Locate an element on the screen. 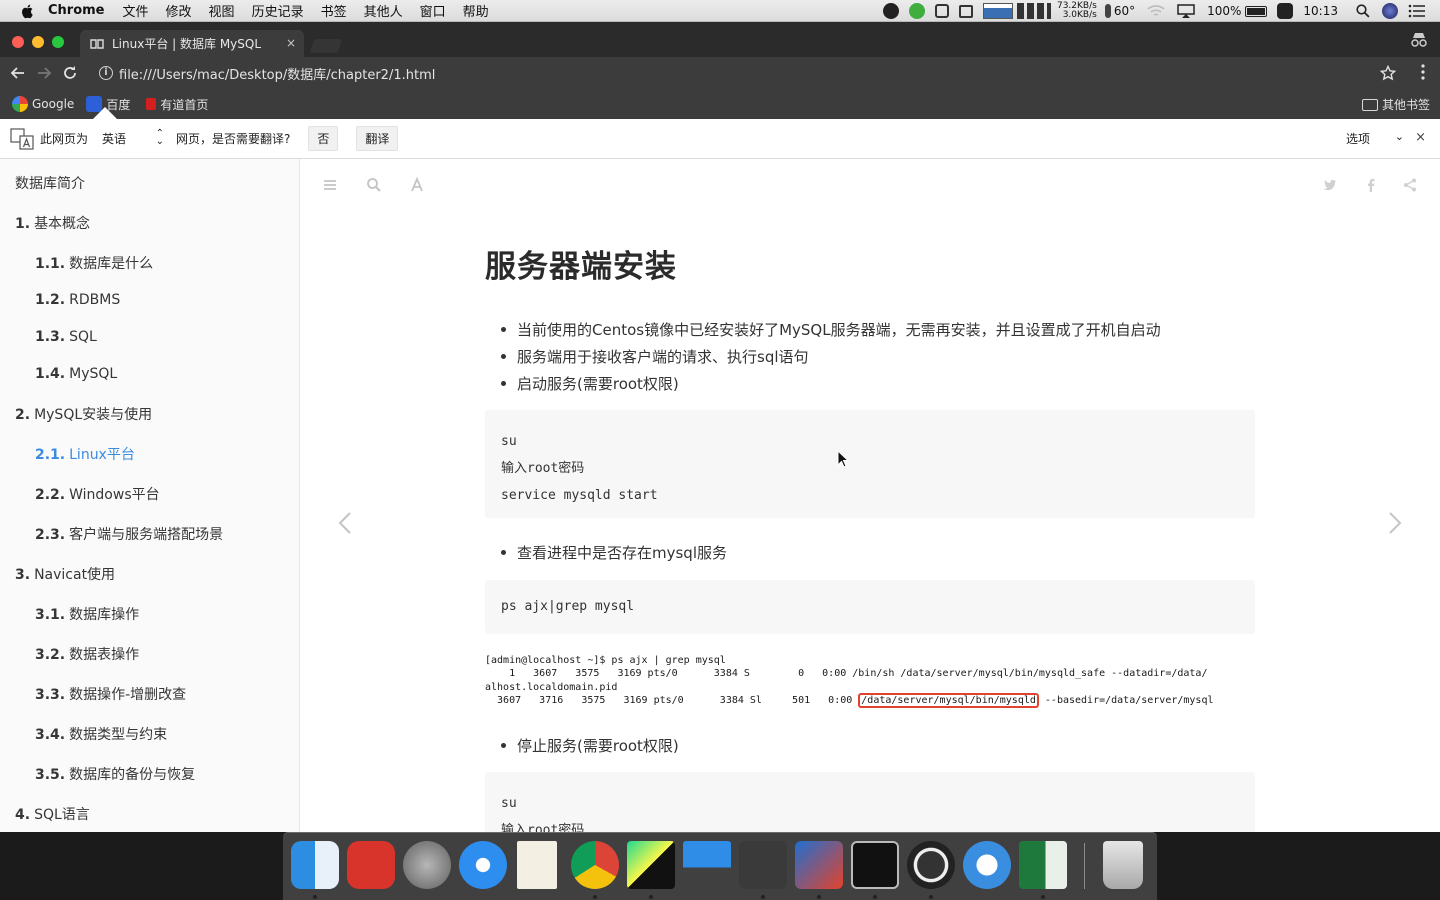 Image resolution: width=1440 pixels, height=900 pixels. nav-item-2-3: 2.3. 客户端与服务端搭配场景 is located at coordinates (129, 534).